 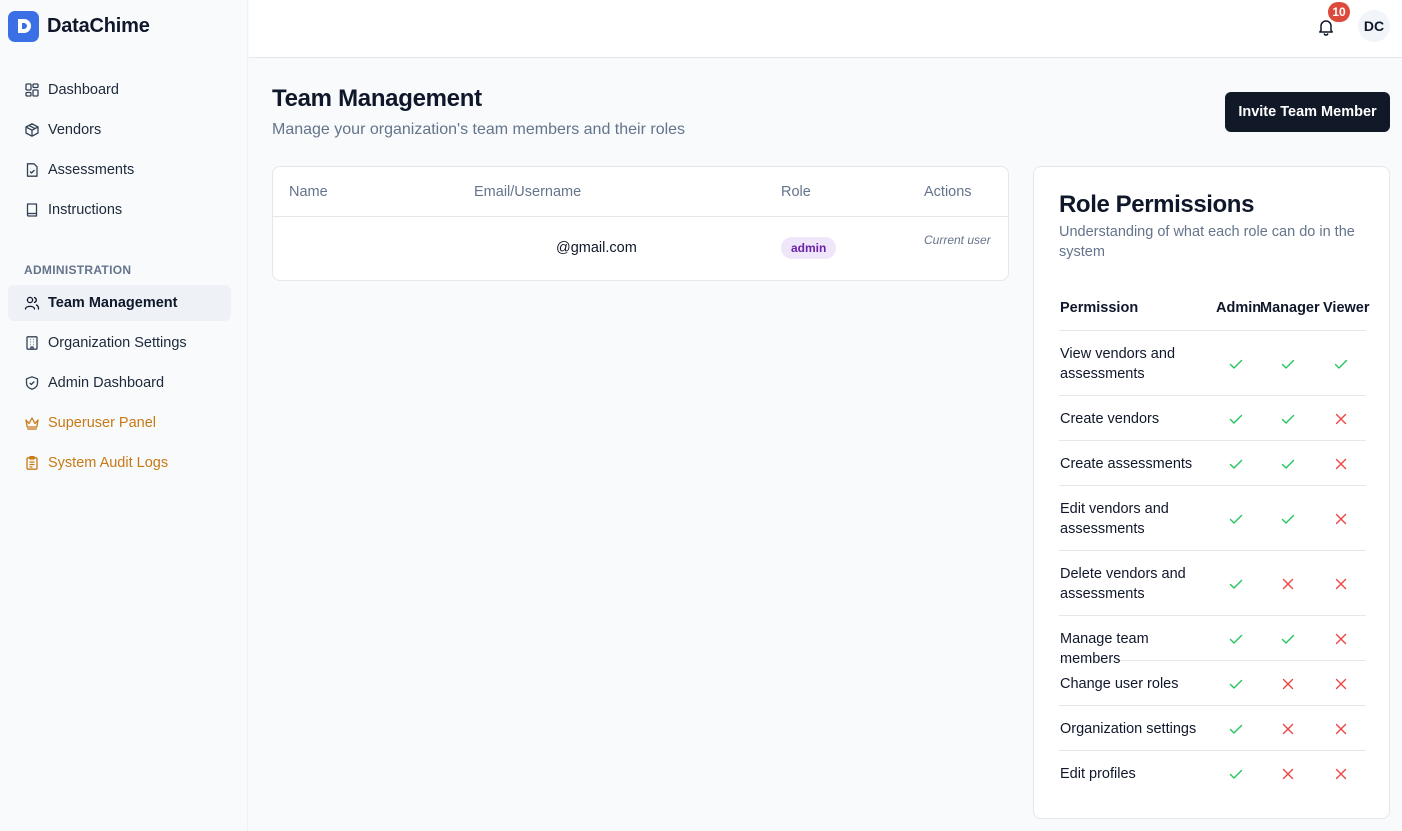 I want to click on crown-icon, so click(x=32, y=423).